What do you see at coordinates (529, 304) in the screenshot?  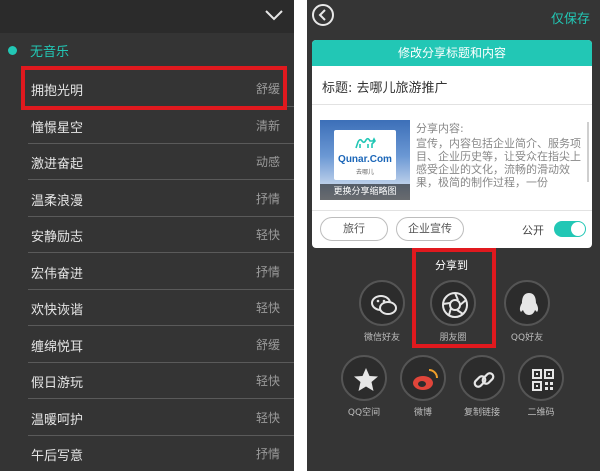 I see `qq-penguin-icon` at bounding box center [529, 304].